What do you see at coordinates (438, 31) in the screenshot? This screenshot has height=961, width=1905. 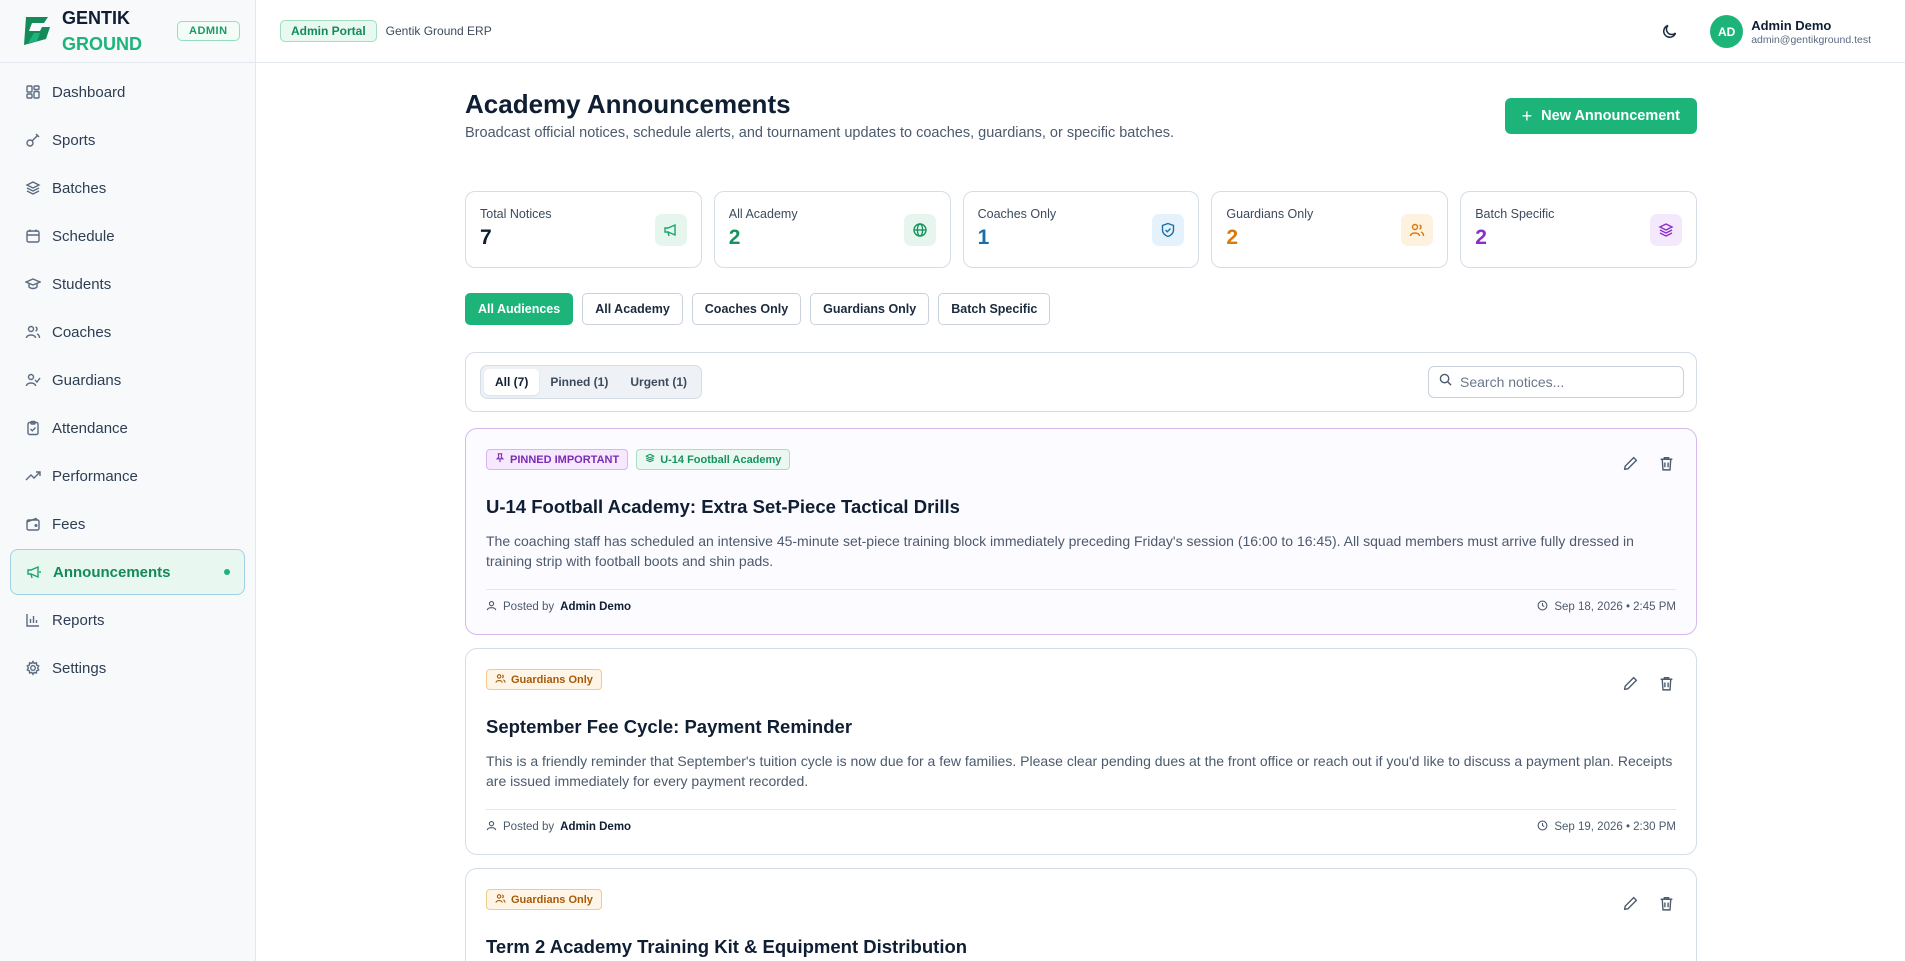 I see `portal-subtitle: Gentik Ground ERP` at bounding box center [438, 31].